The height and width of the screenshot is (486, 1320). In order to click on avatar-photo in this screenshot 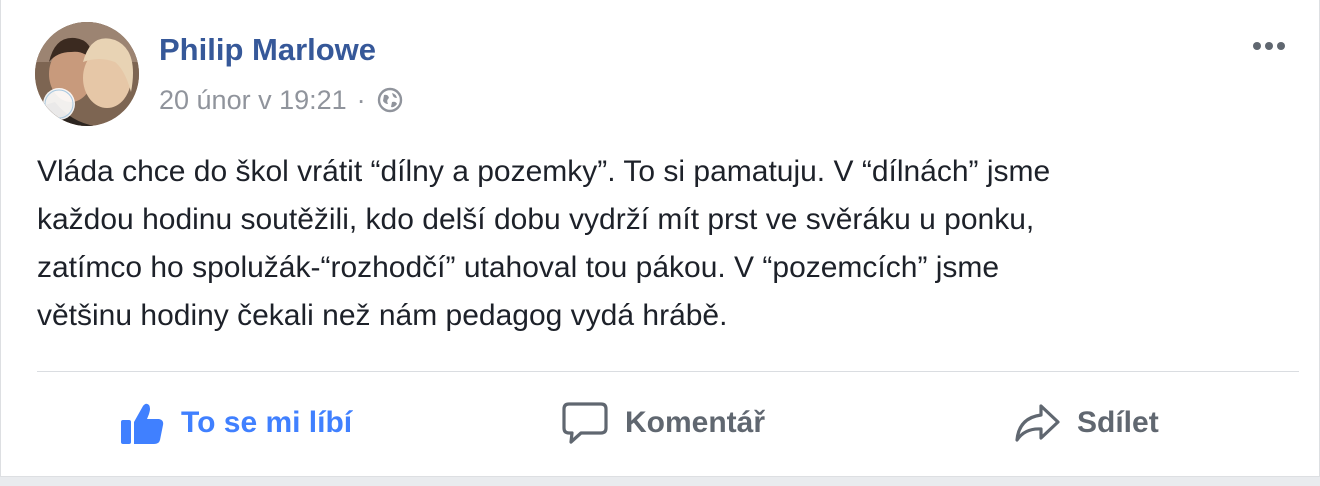, I will do `click(87, 74)`.